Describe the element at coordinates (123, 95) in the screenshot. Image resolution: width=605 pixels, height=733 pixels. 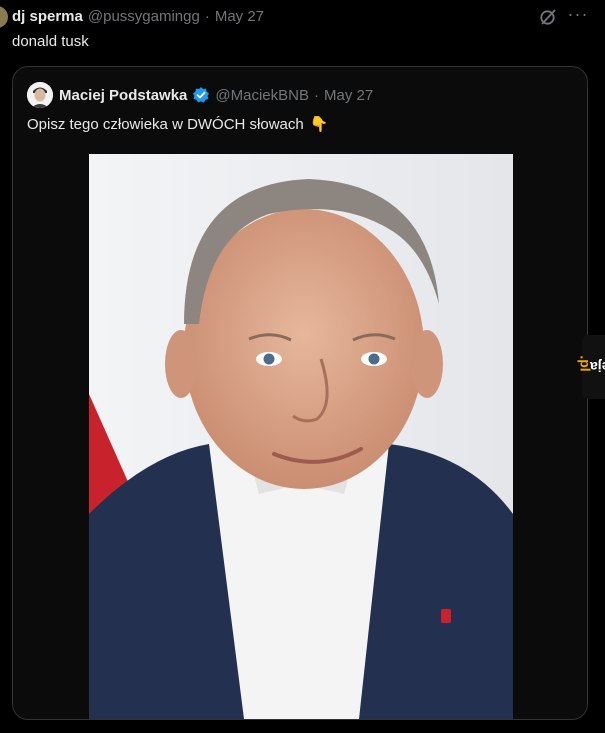
I see `quoted-author-name: Maciej Podstawka` at that location.